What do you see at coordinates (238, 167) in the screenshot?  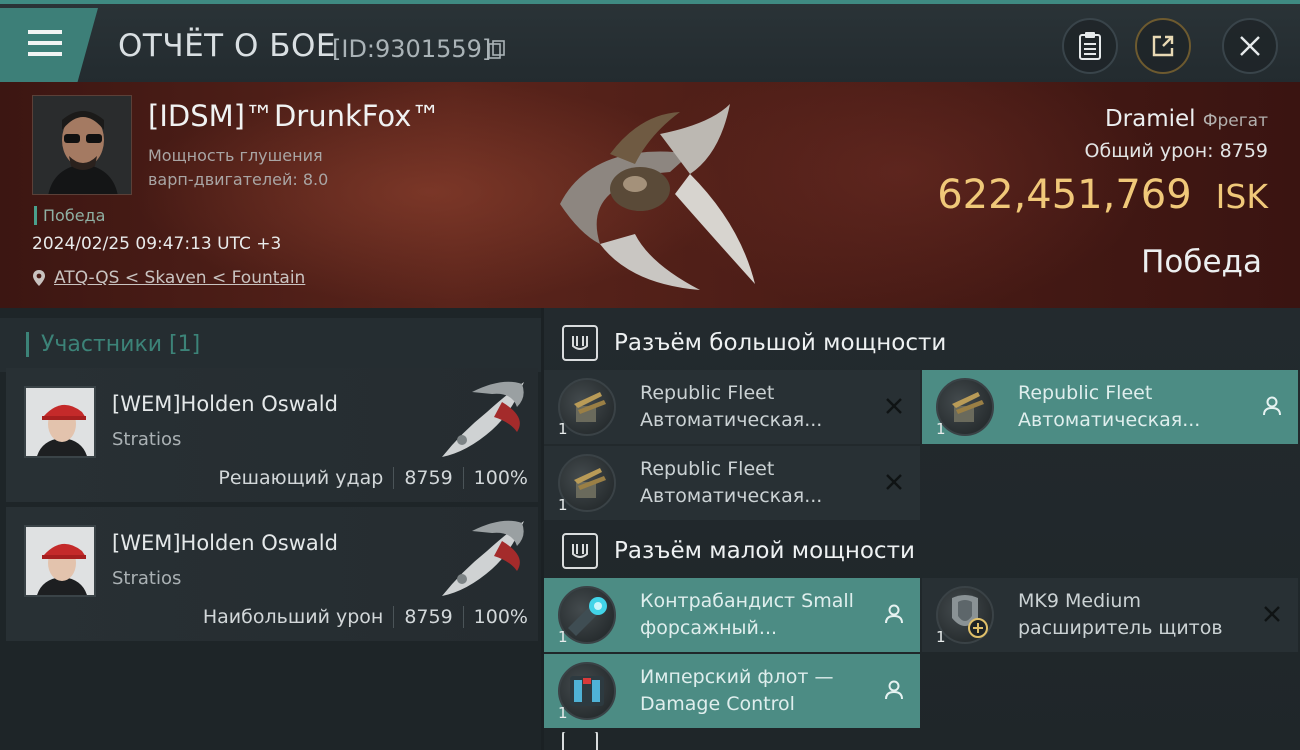 I see `warp-disruption-label: Мощность глушения варп-двигателей: 8.0` at bounding box center [238, 167].